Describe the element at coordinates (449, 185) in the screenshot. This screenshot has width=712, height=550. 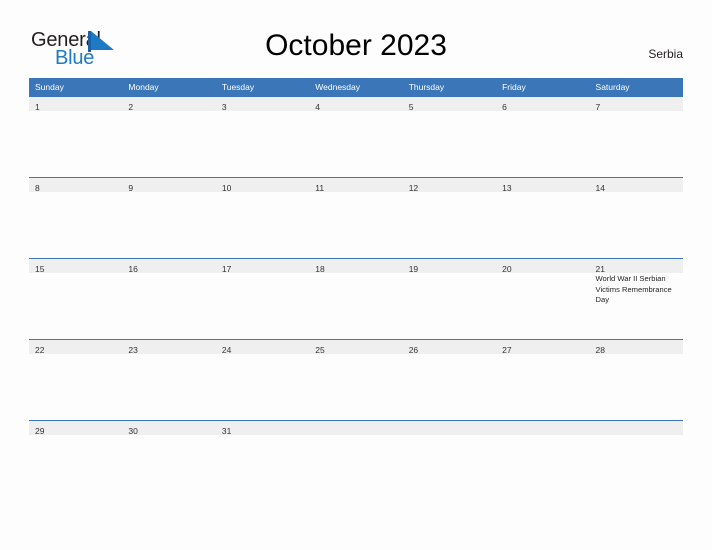
I see `day-number-cell: 12` at that location.